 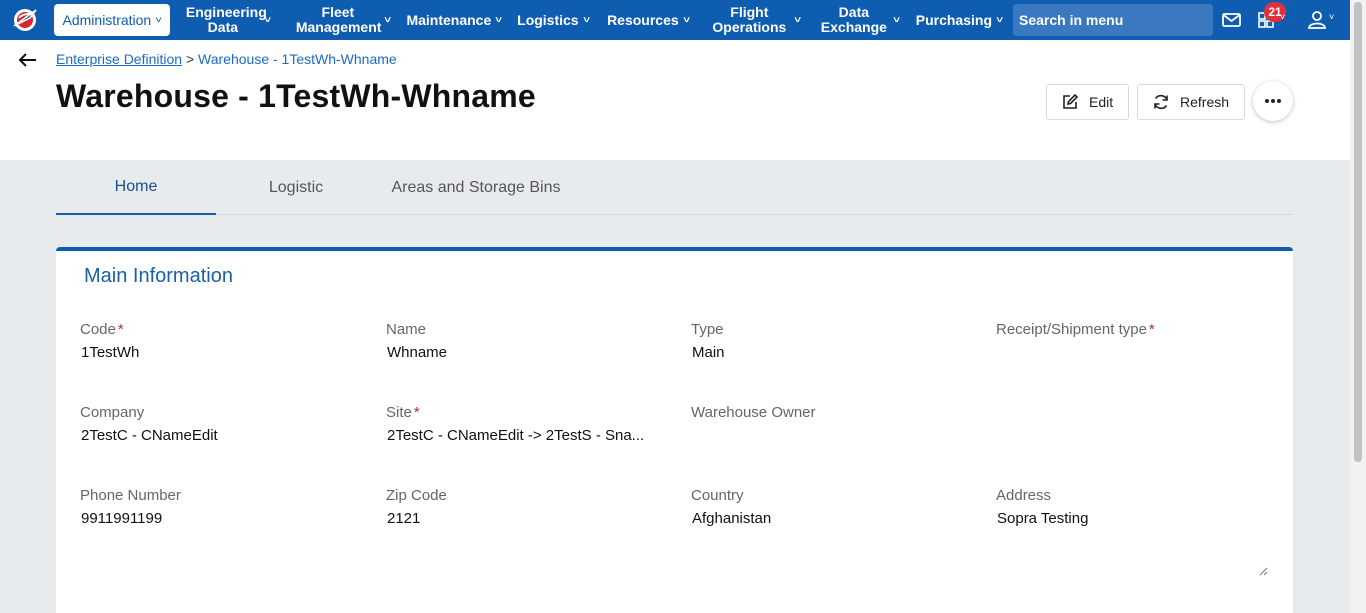 I want to click on tab-logistic: Logistic, so click(x=296, y=187).